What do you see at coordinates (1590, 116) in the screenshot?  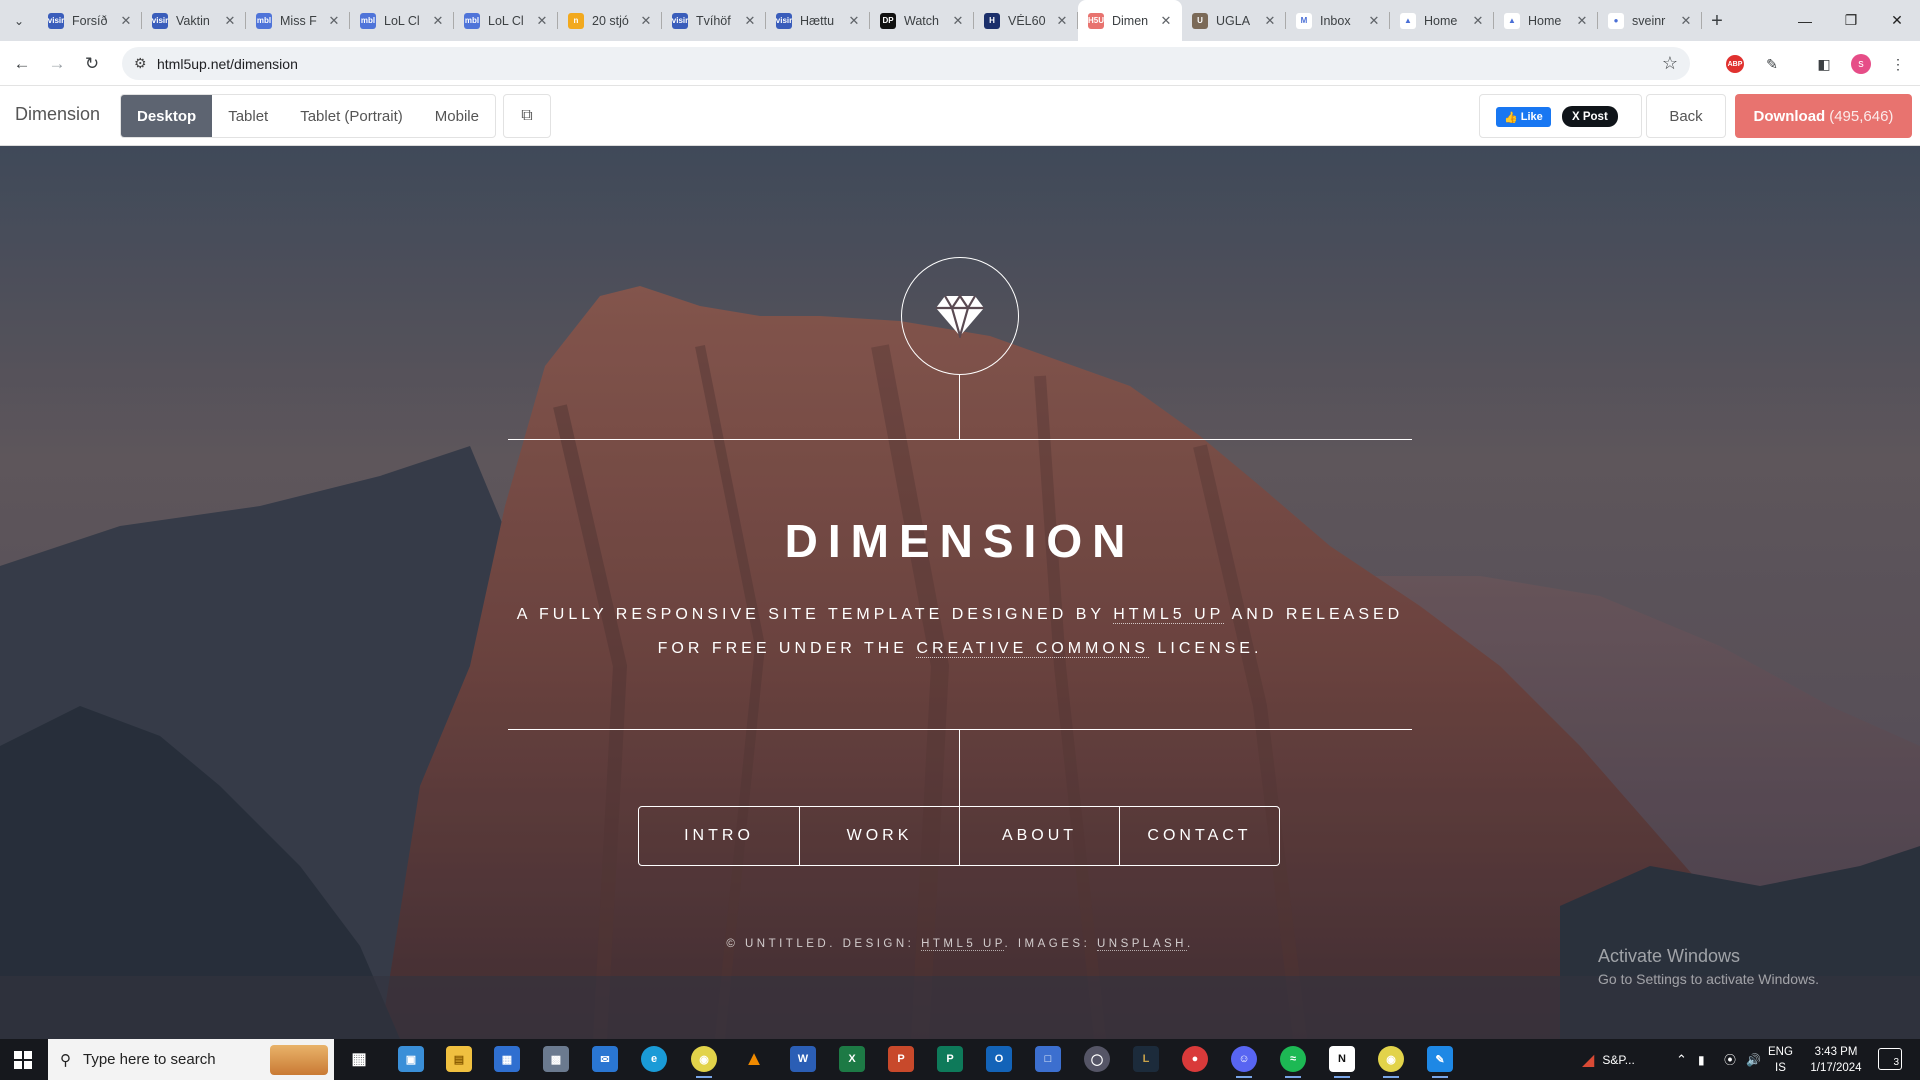 I see `x-post-button: X Post` at bounding box center [1590, 116].